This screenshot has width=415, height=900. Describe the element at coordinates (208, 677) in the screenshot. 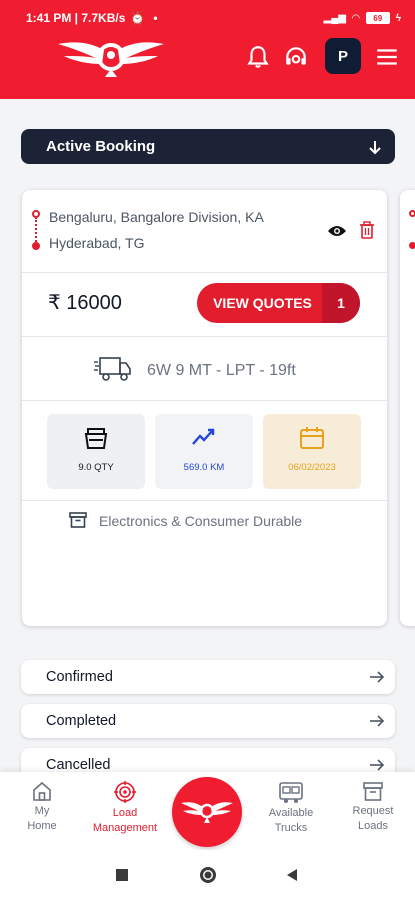

I see `confirmed-row: Confirmed` at that location.